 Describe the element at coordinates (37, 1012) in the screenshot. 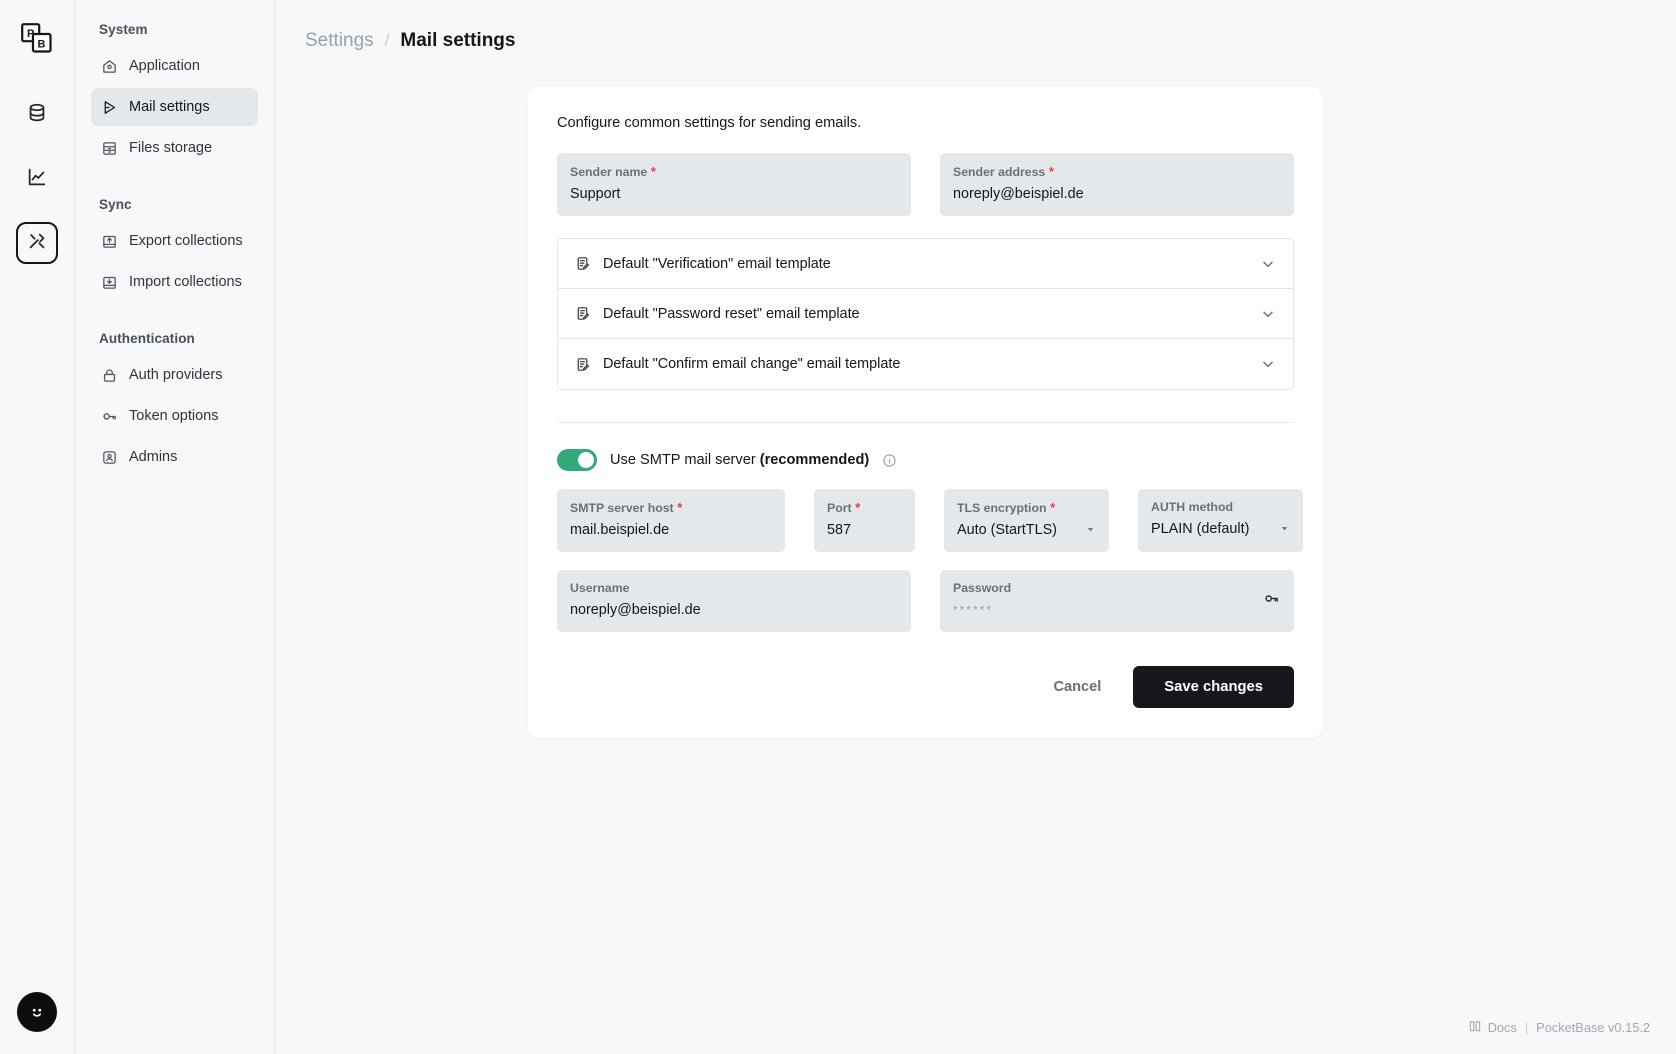

I see `admin-avatar` at that location.